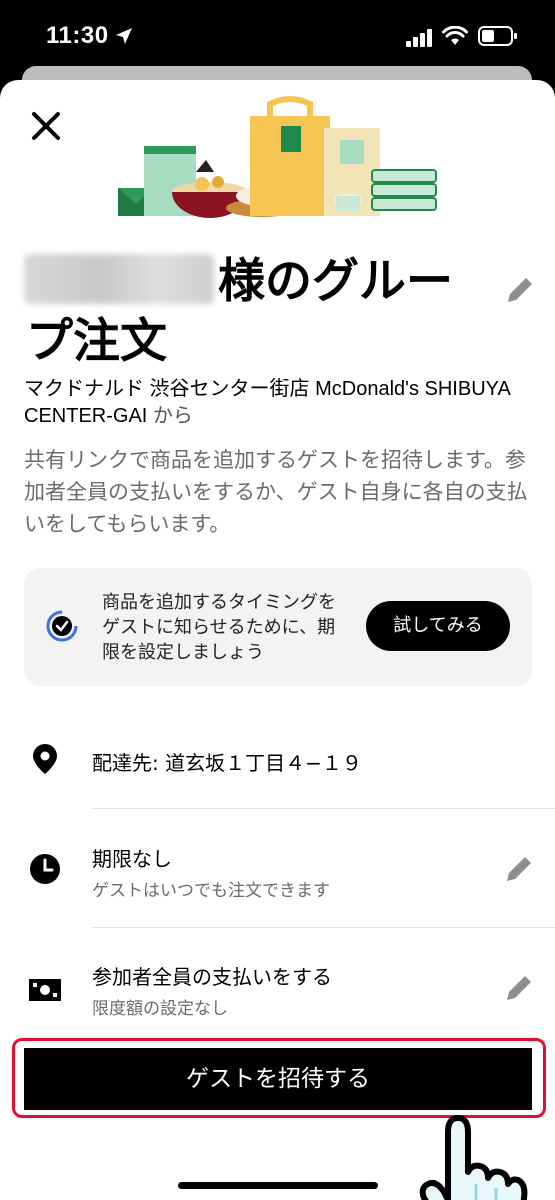 The image size is (555, 1200). What do you see at coordinates (46, 126) in the screenshot?
I see `close-icon` at bounding box center [46, 126].